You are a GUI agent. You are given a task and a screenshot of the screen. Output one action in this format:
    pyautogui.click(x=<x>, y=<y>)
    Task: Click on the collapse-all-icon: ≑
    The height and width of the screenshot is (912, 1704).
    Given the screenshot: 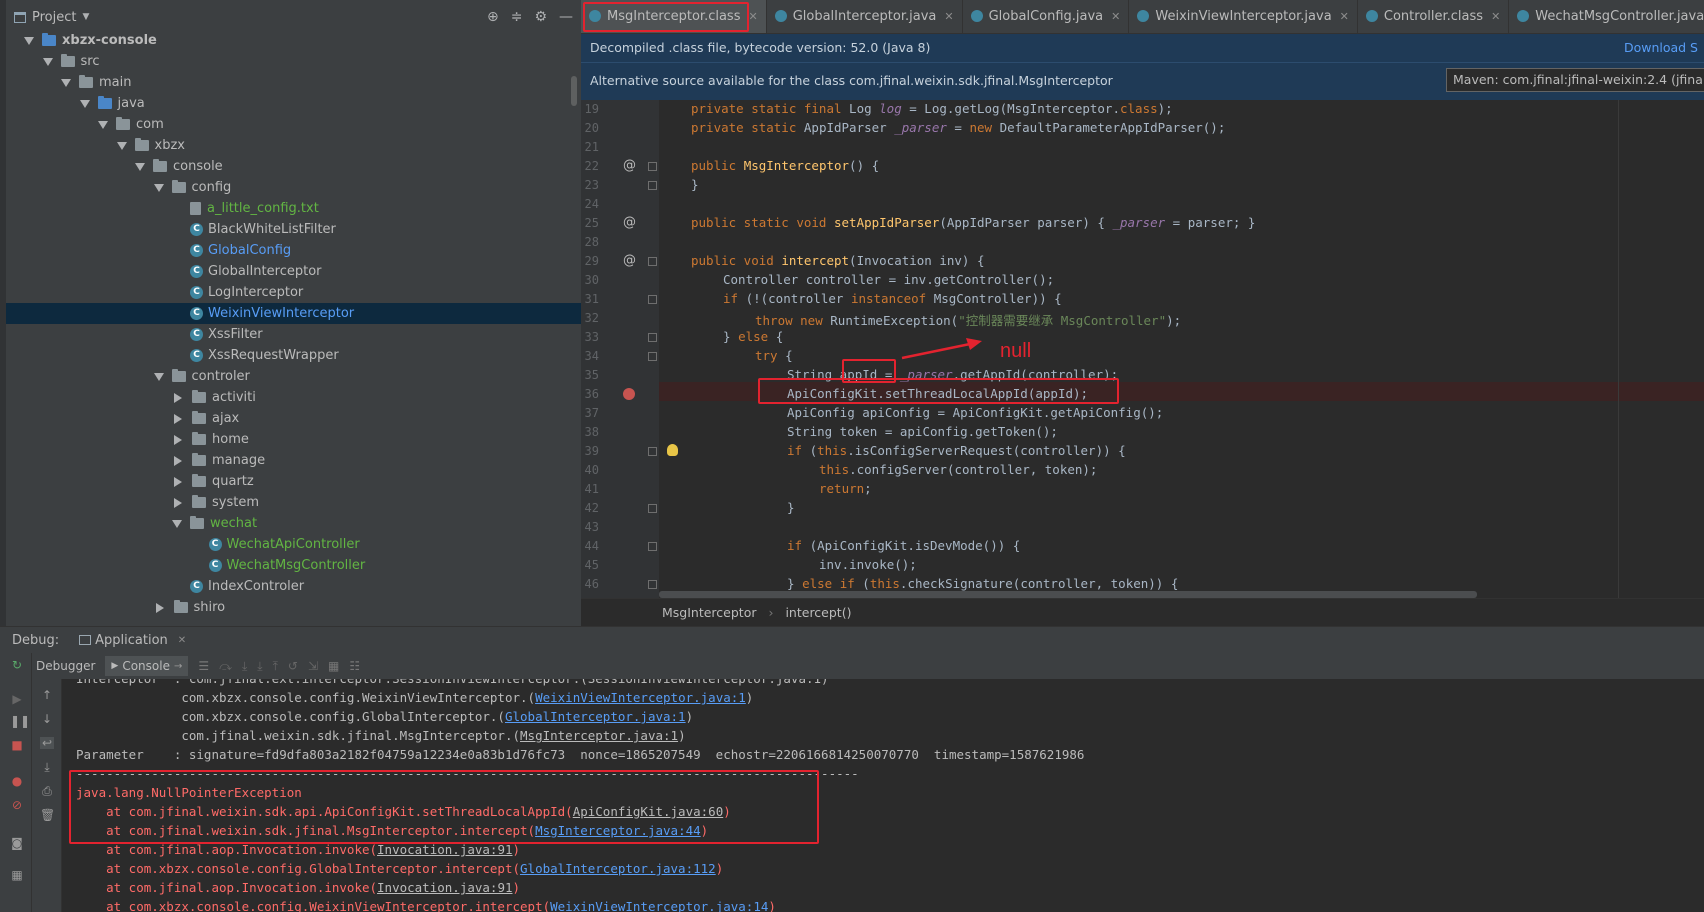 What is the action you would take?
    pyautogui.click(x=517, y=17)
    